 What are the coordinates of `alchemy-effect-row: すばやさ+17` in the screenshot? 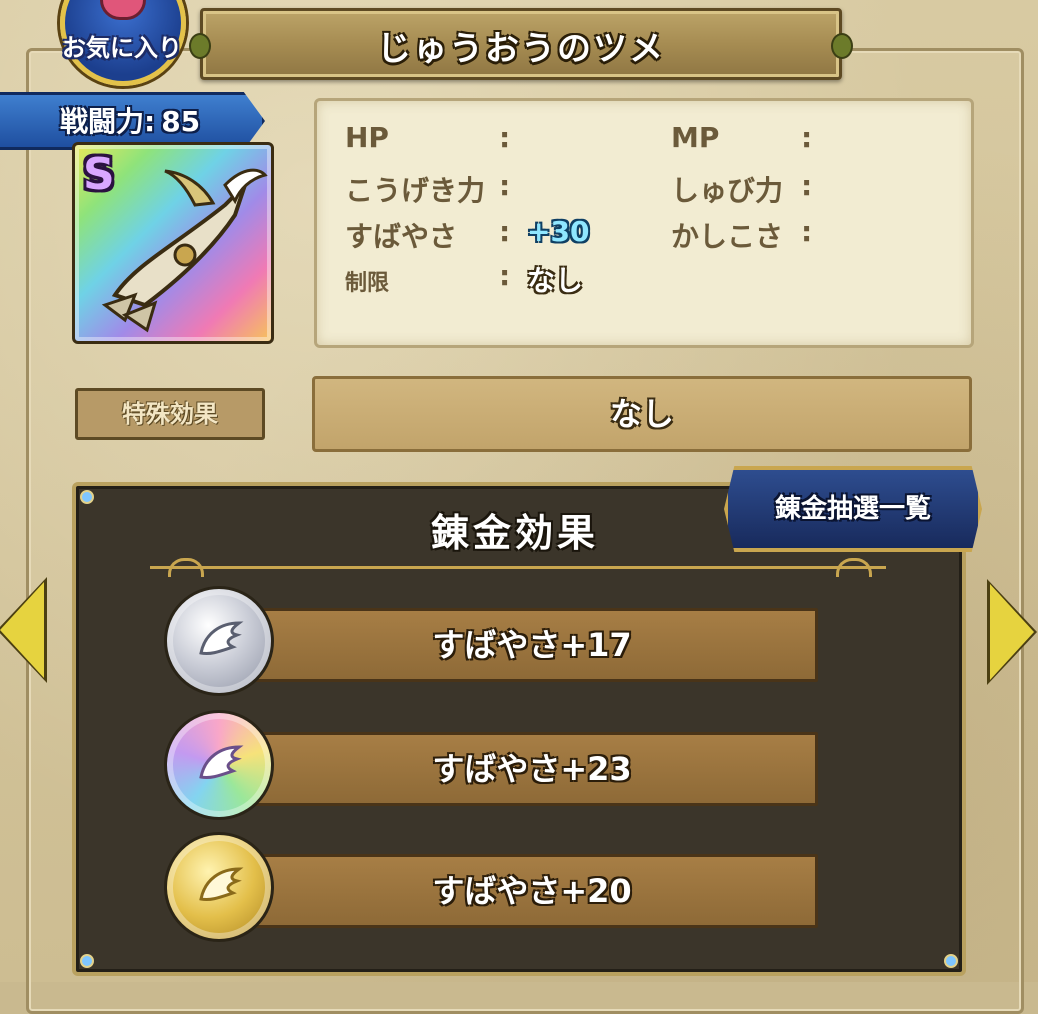 It's located at (491, 640).